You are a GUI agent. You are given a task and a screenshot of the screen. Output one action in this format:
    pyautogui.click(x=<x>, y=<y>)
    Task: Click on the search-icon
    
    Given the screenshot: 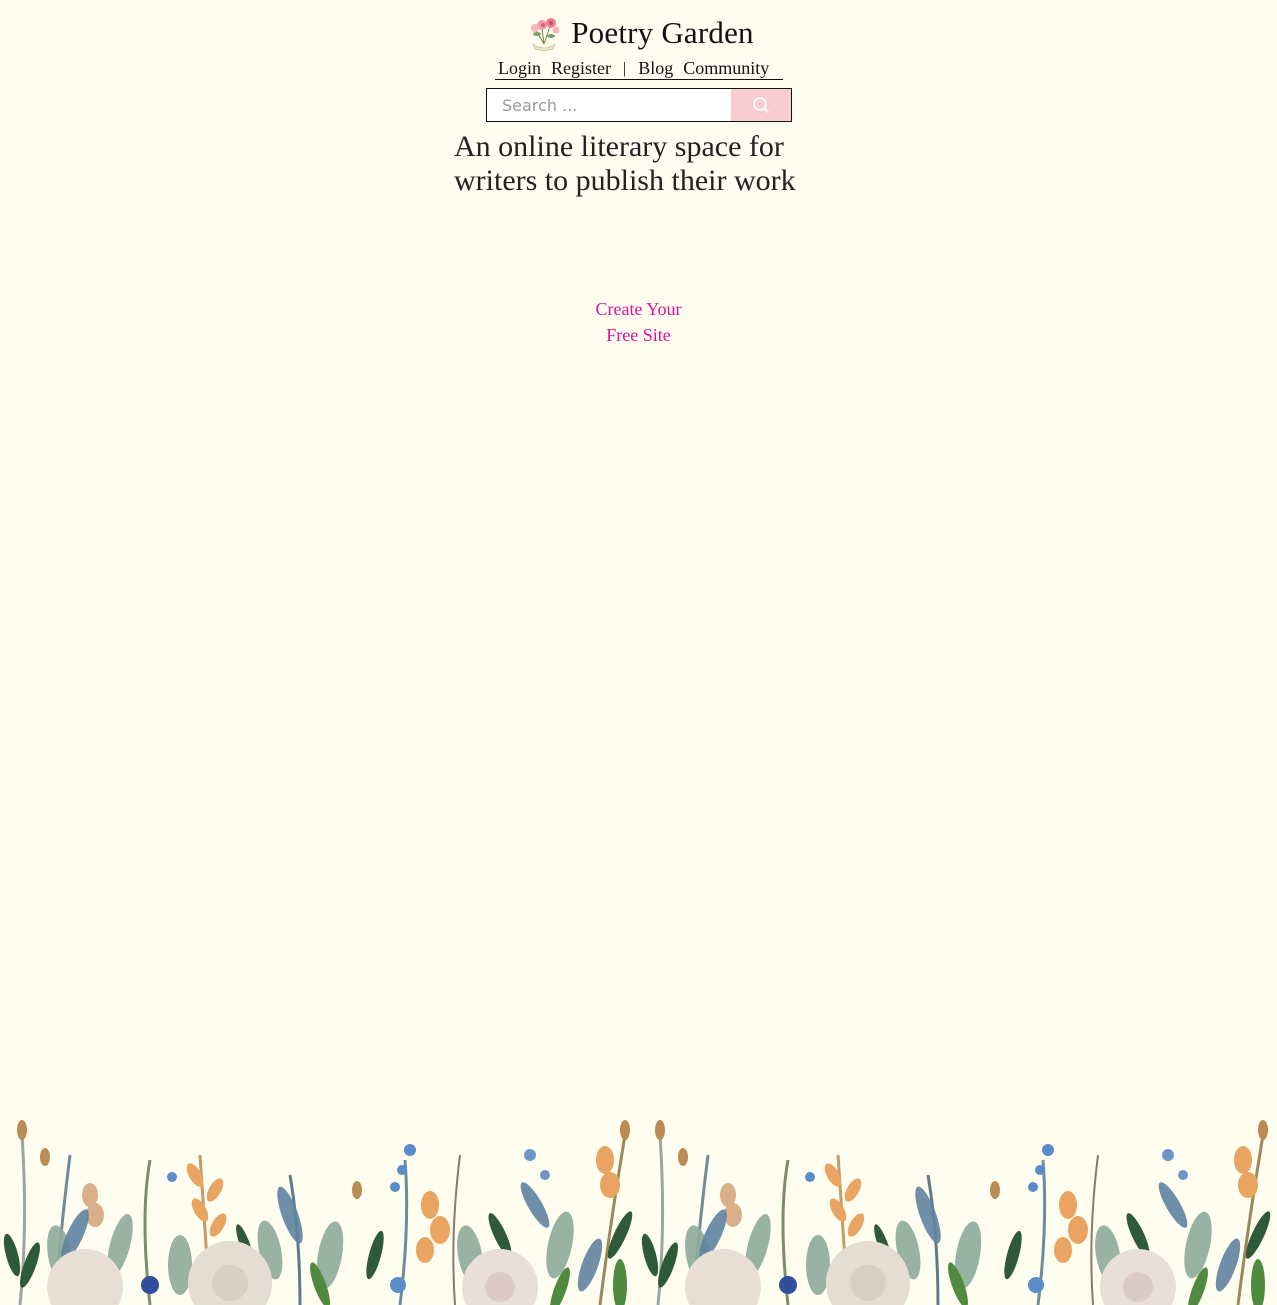 What is the action you would take?
    pyautogui.click(x=761, y=105)
    